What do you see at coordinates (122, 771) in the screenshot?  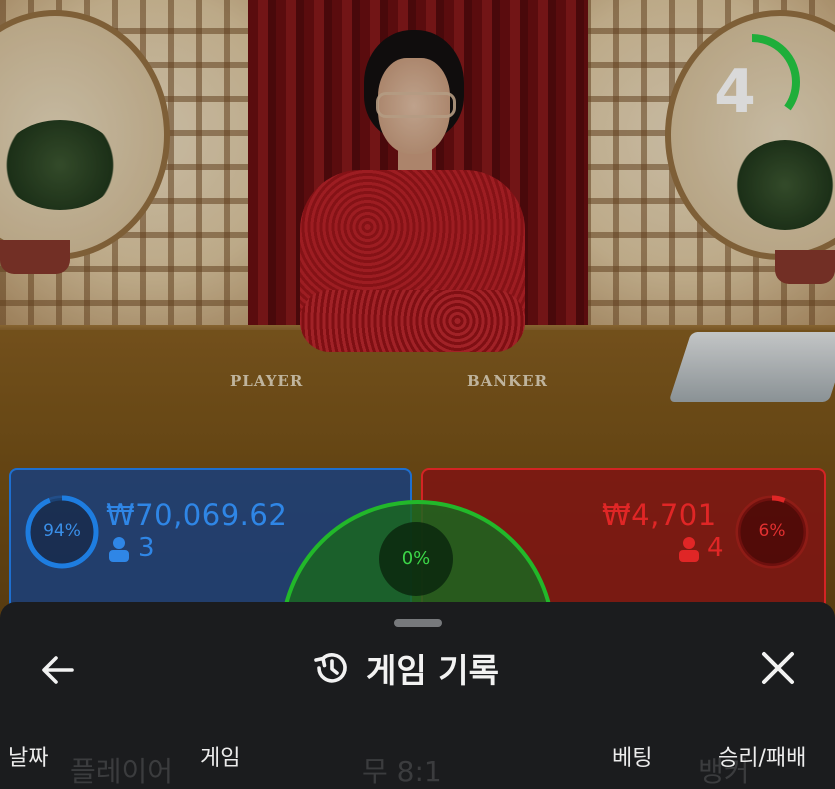 I see `history-row-preview-player: 플레이어` at bounding box center [122, 771].